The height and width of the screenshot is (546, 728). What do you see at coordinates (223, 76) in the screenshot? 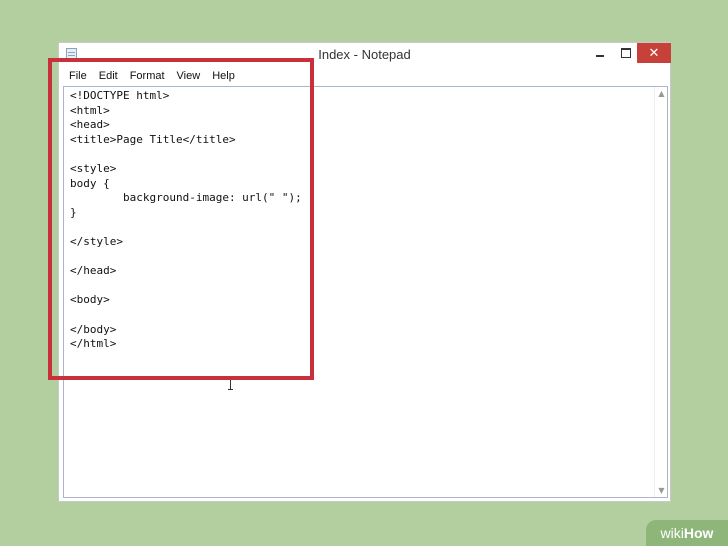
I see `menu-help: Help` at bounding box center [223, 76].